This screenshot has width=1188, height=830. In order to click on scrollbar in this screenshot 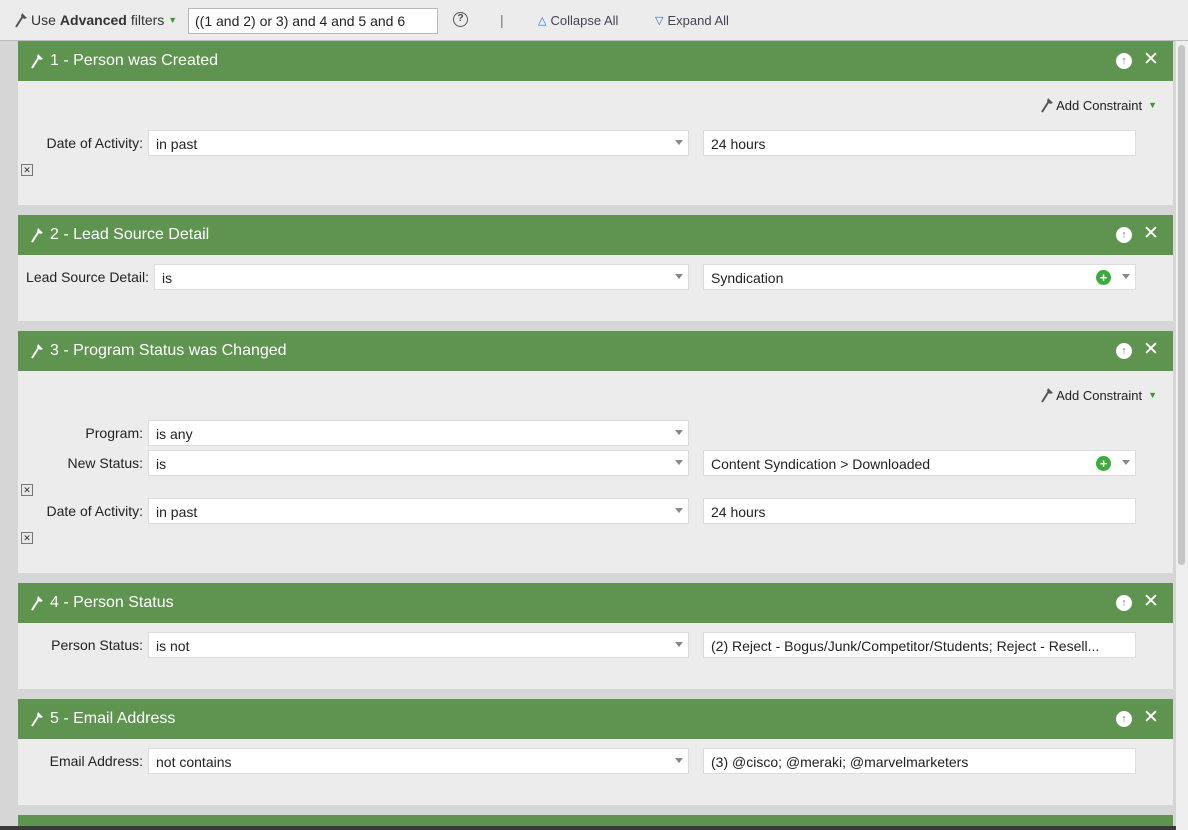, I will do `click(1182, 435)`.